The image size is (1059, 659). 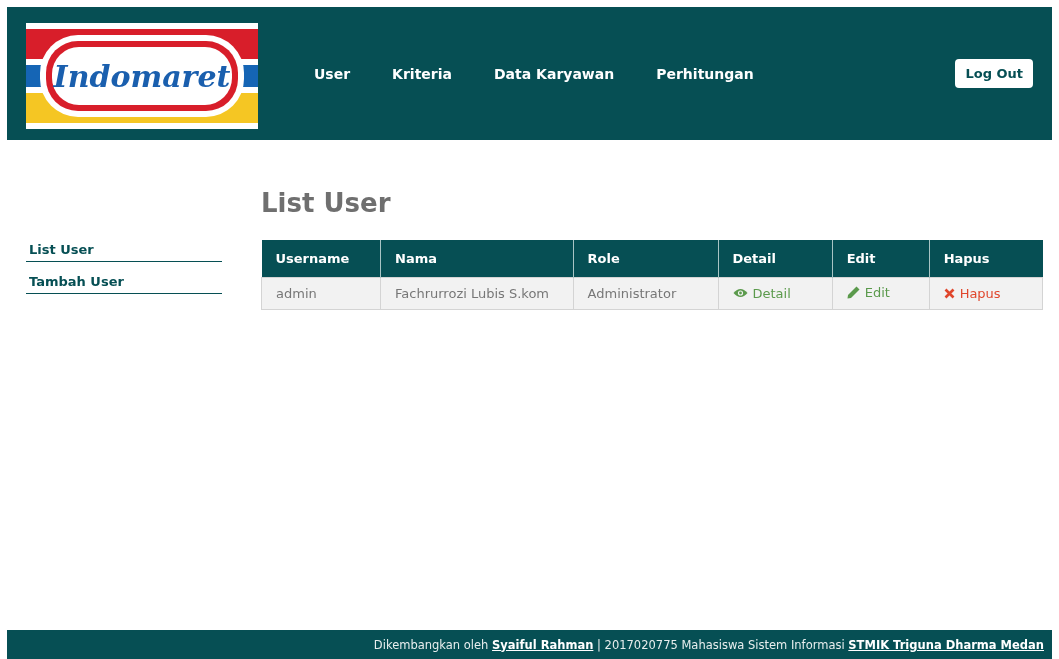 I want to click on column-header: Nama, so click(x=477, y=259).